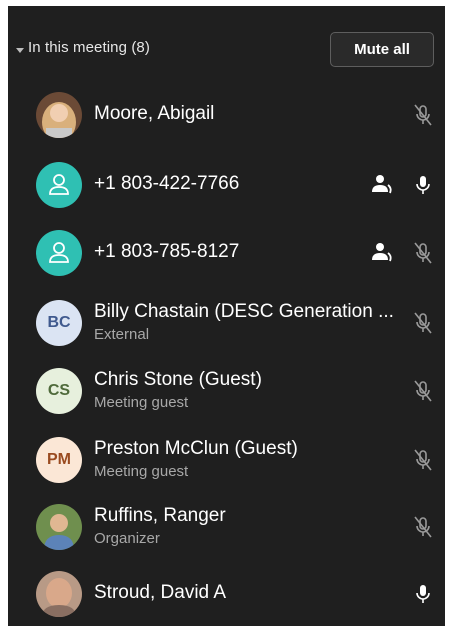 This screenshot has height=632, width=449. Describe the element at coordinates (122, 334) in the screenshot. I see `participant-role: External` at that location.